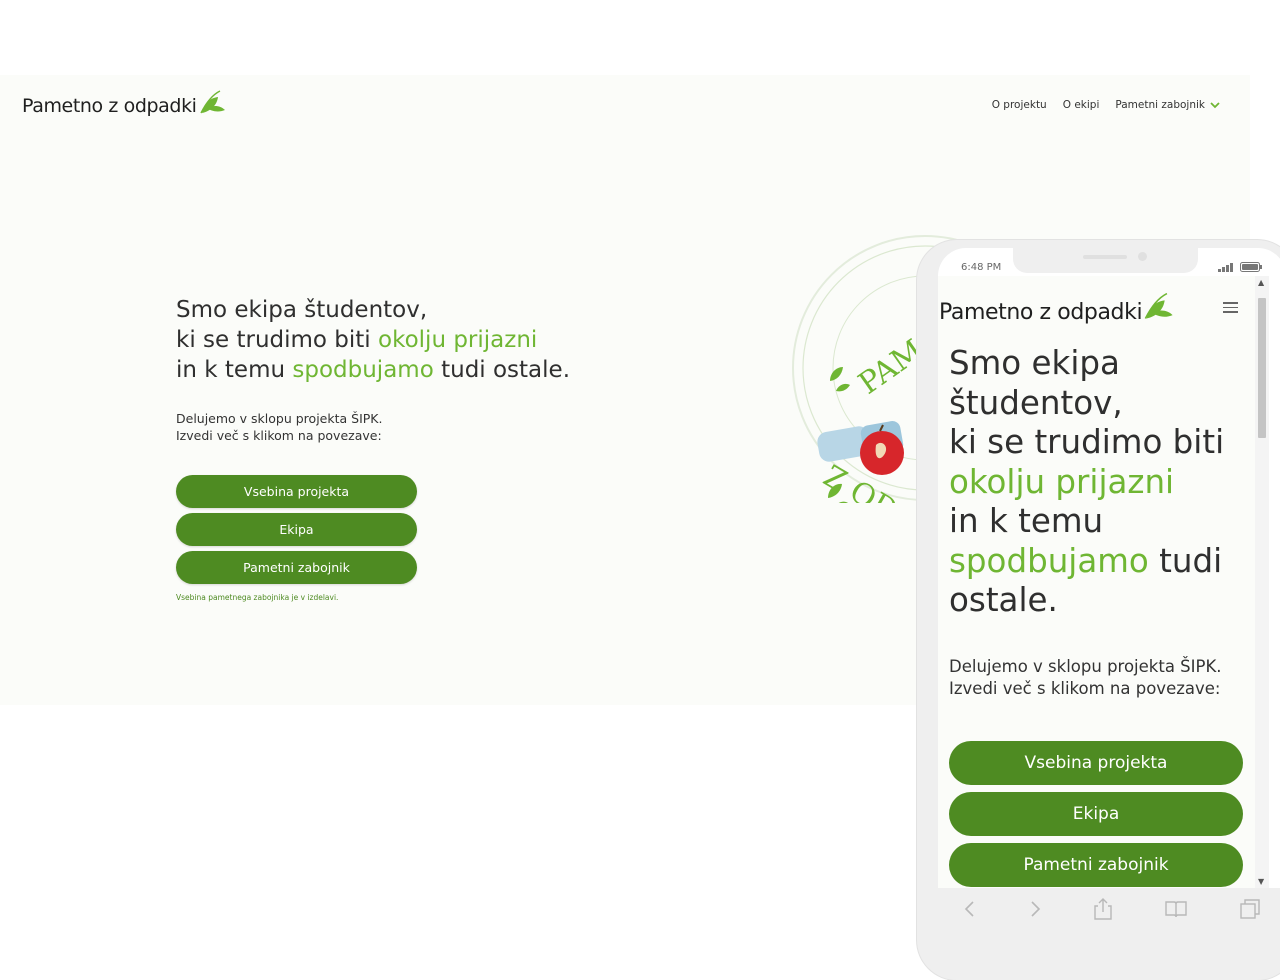 This screenshot has width=1280, height=980. I want to click on ekipa-button: Ekipa, so click(296, 529).